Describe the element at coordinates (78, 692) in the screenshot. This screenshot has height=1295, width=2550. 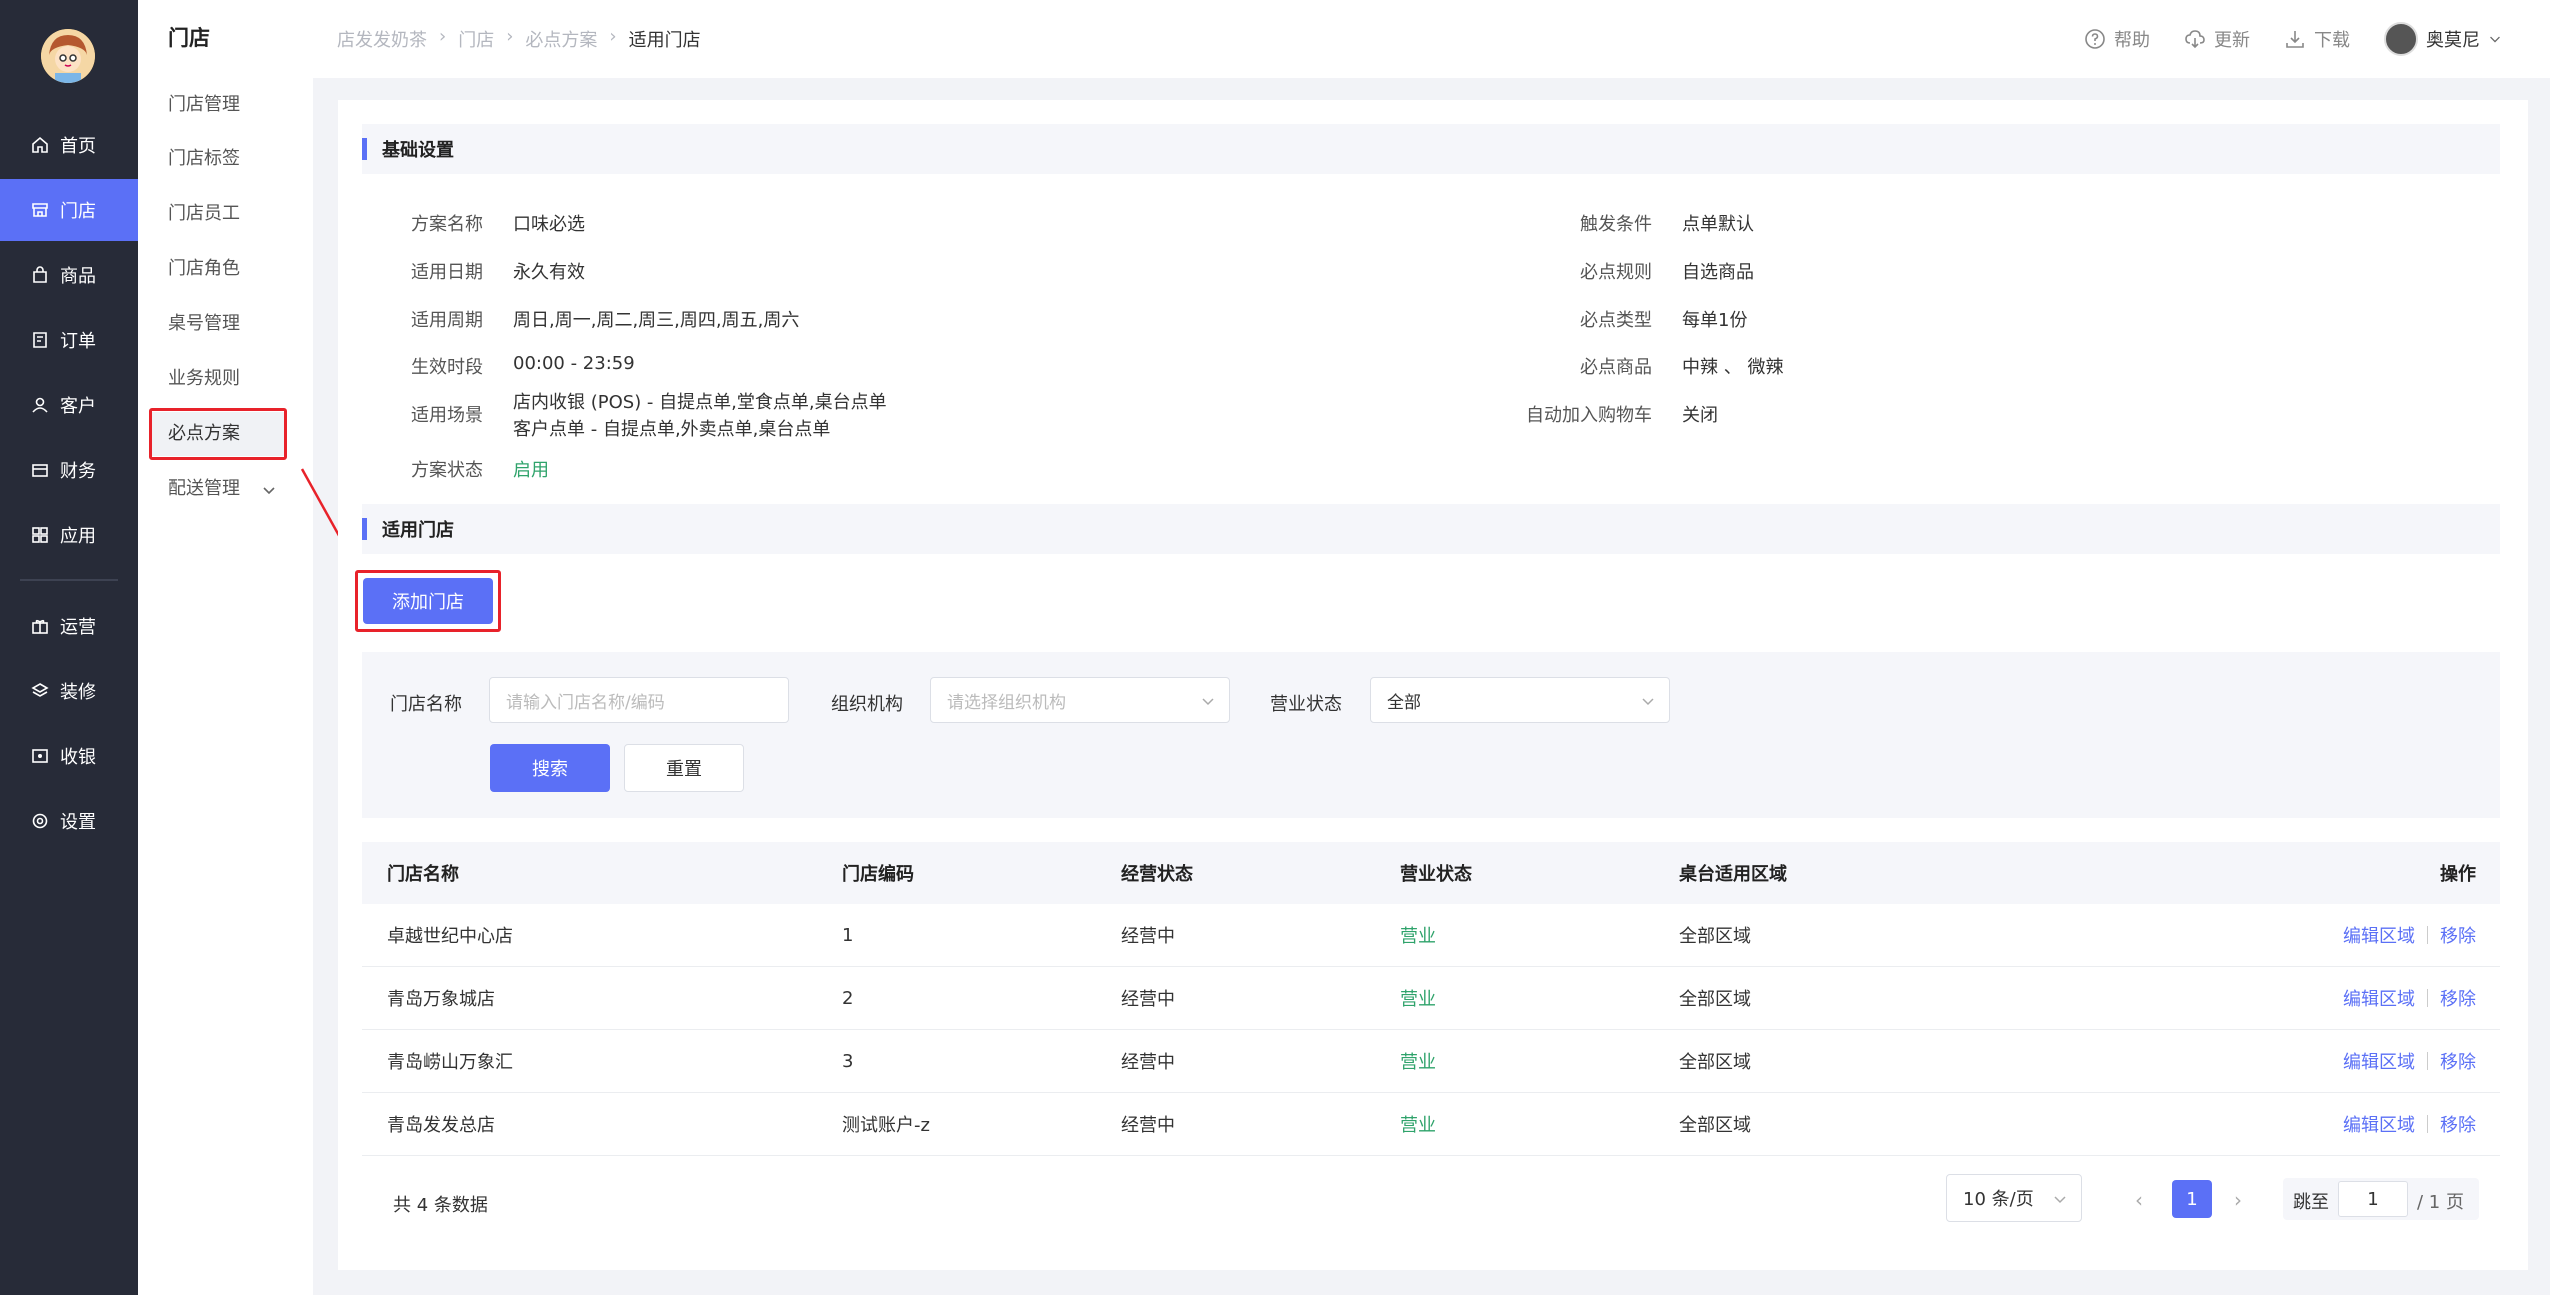
I see `nav-item-label: 装修` at that location.